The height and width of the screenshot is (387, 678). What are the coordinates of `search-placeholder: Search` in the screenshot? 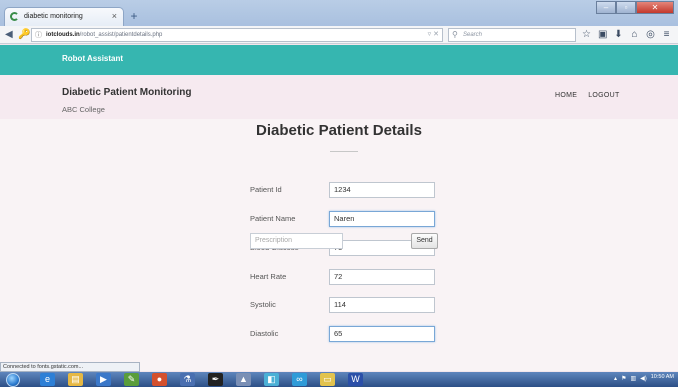 It's located at (473, 35).